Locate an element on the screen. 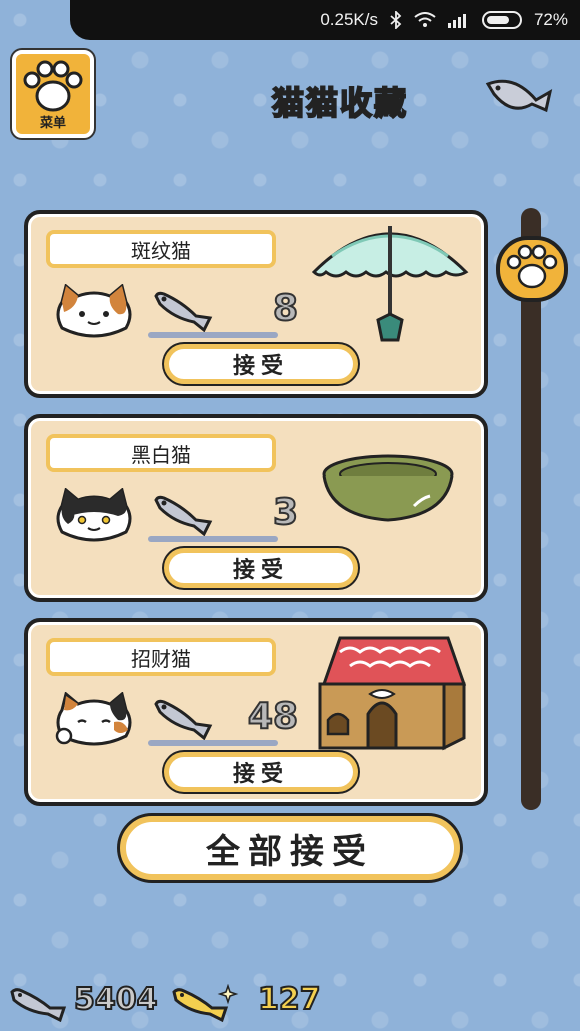  fish-count: 8 is located at coordinates (285, 308).